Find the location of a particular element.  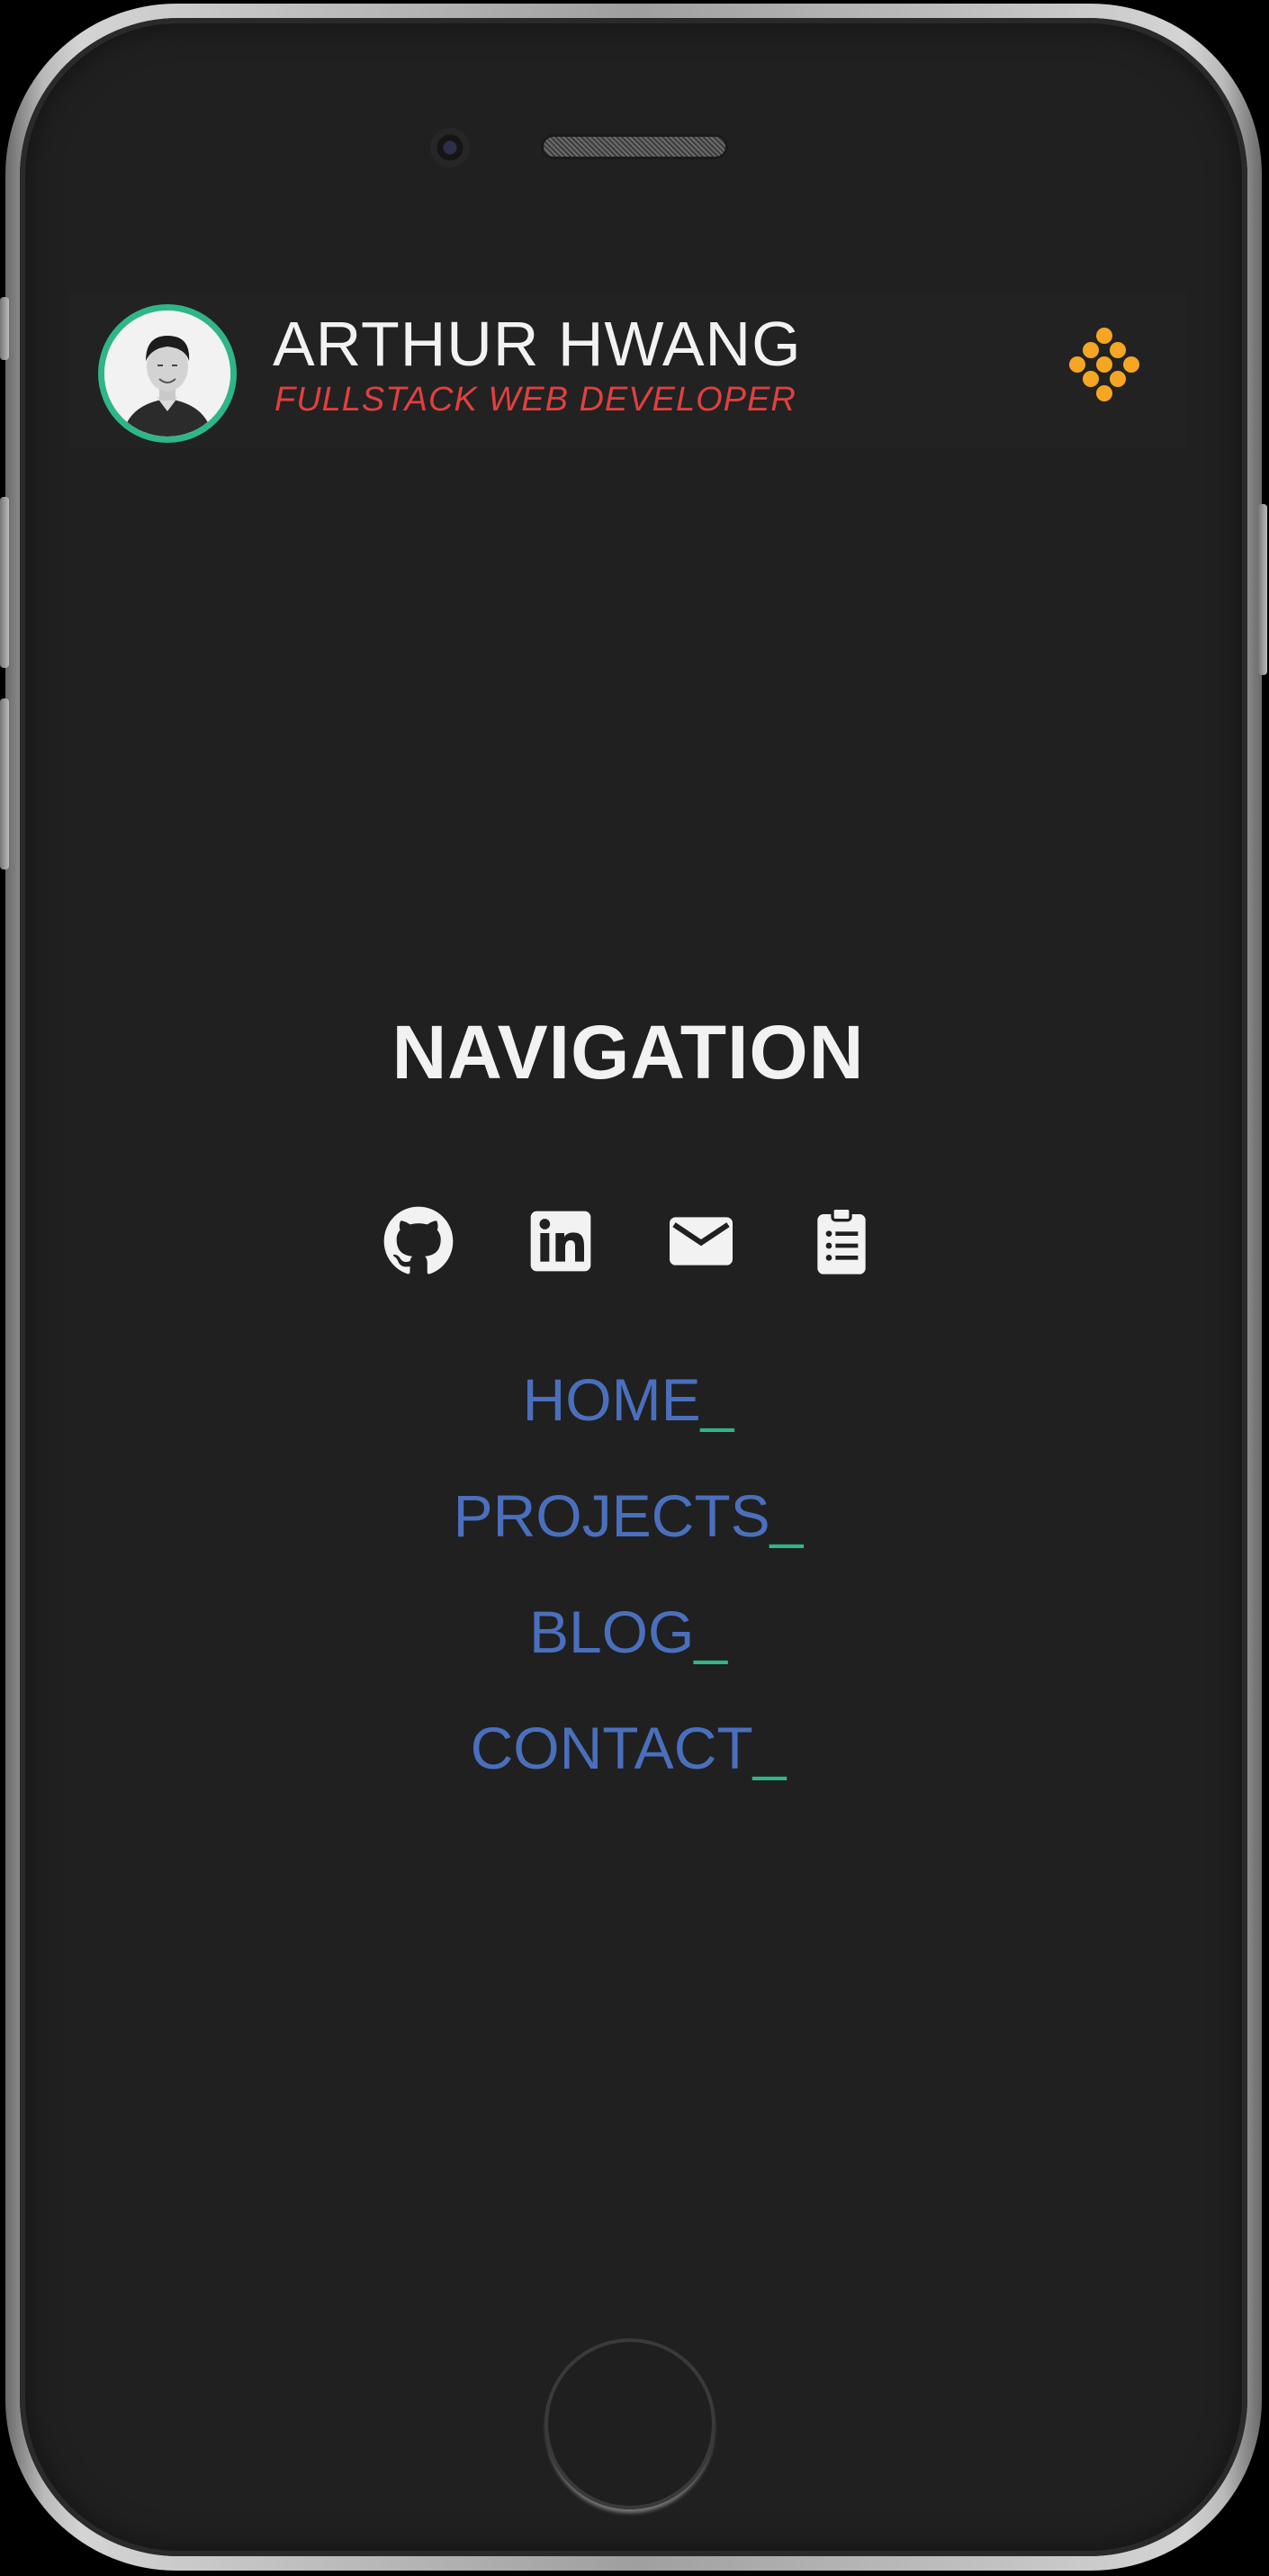

site-header: ARTHUR HWANG FULLSTACK WEB DEVELOPER is located at coordinates (628, 370).